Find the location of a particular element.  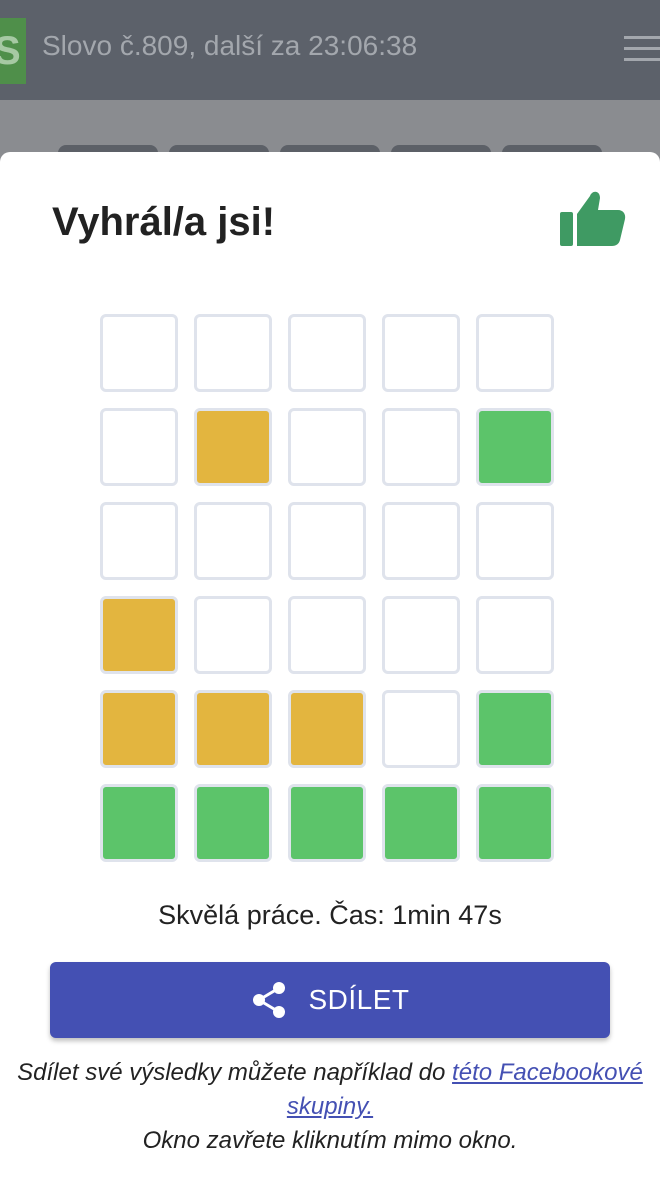

share-button: SDÍLET is located at coordinates (330, 1000).